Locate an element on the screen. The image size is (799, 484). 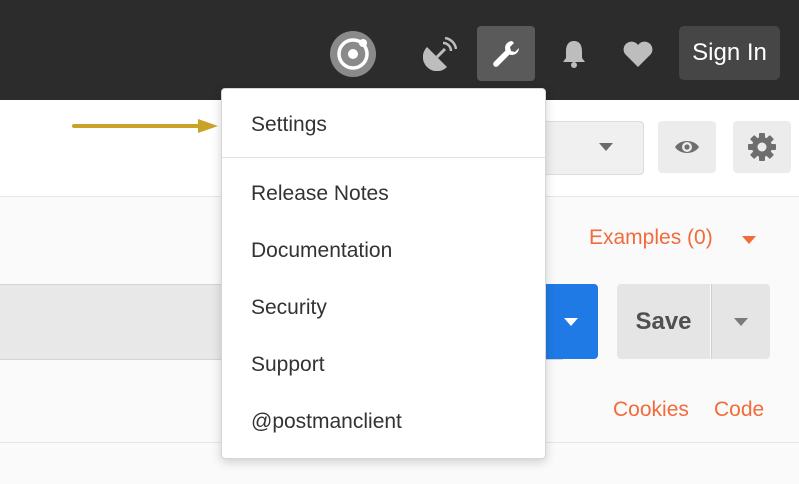
sign-in-button: Sign In is located at coordinates (729, 53).